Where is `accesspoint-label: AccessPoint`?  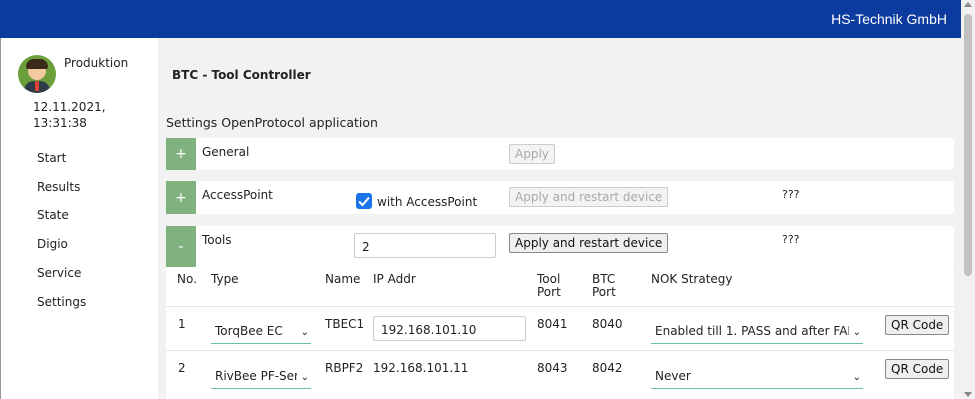 accesspoint-label: AccessPoint is located at coordinates (237, 195).